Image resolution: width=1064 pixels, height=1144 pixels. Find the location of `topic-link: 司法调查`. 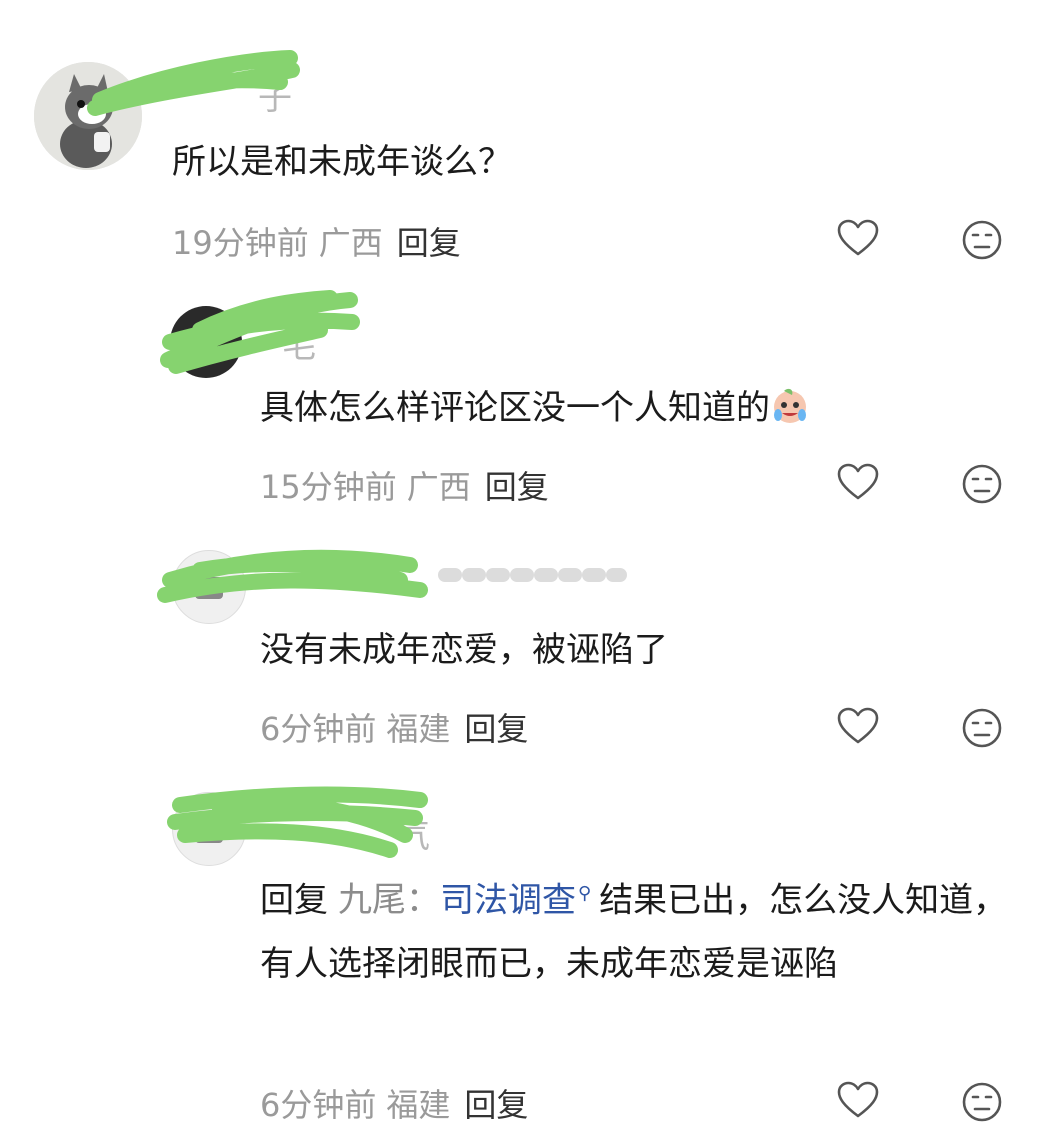

topic-link: 司法调查 is located at coordinates (508, 900).